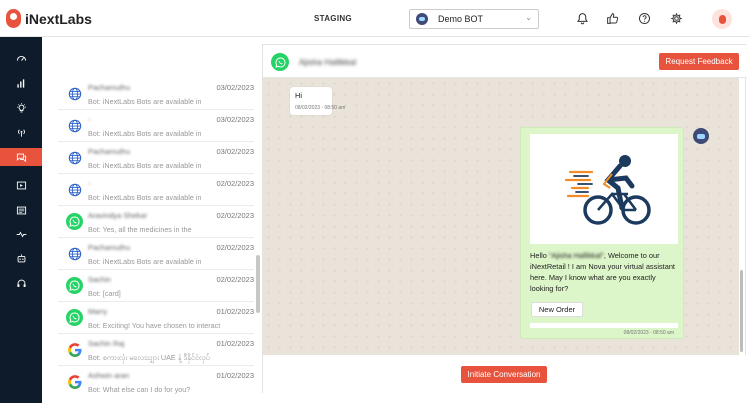 This screenshot has height=403, width=750. Describe the element at coordinates (699, 61) in the screenshot. I see `request-feedback-button: Request Feedback` at that location.